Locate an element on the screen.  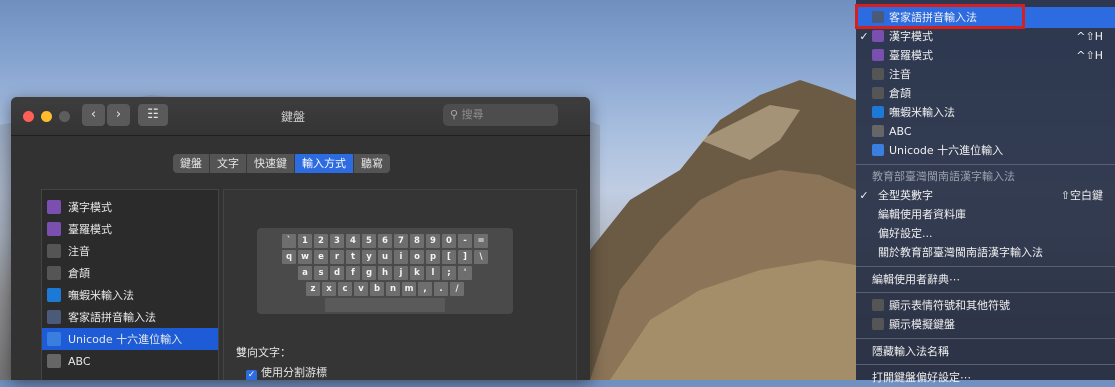
menu-sub-item: 關於教育部臺灣閩南語漢字輸入法 is located at coordinates (985, 252).